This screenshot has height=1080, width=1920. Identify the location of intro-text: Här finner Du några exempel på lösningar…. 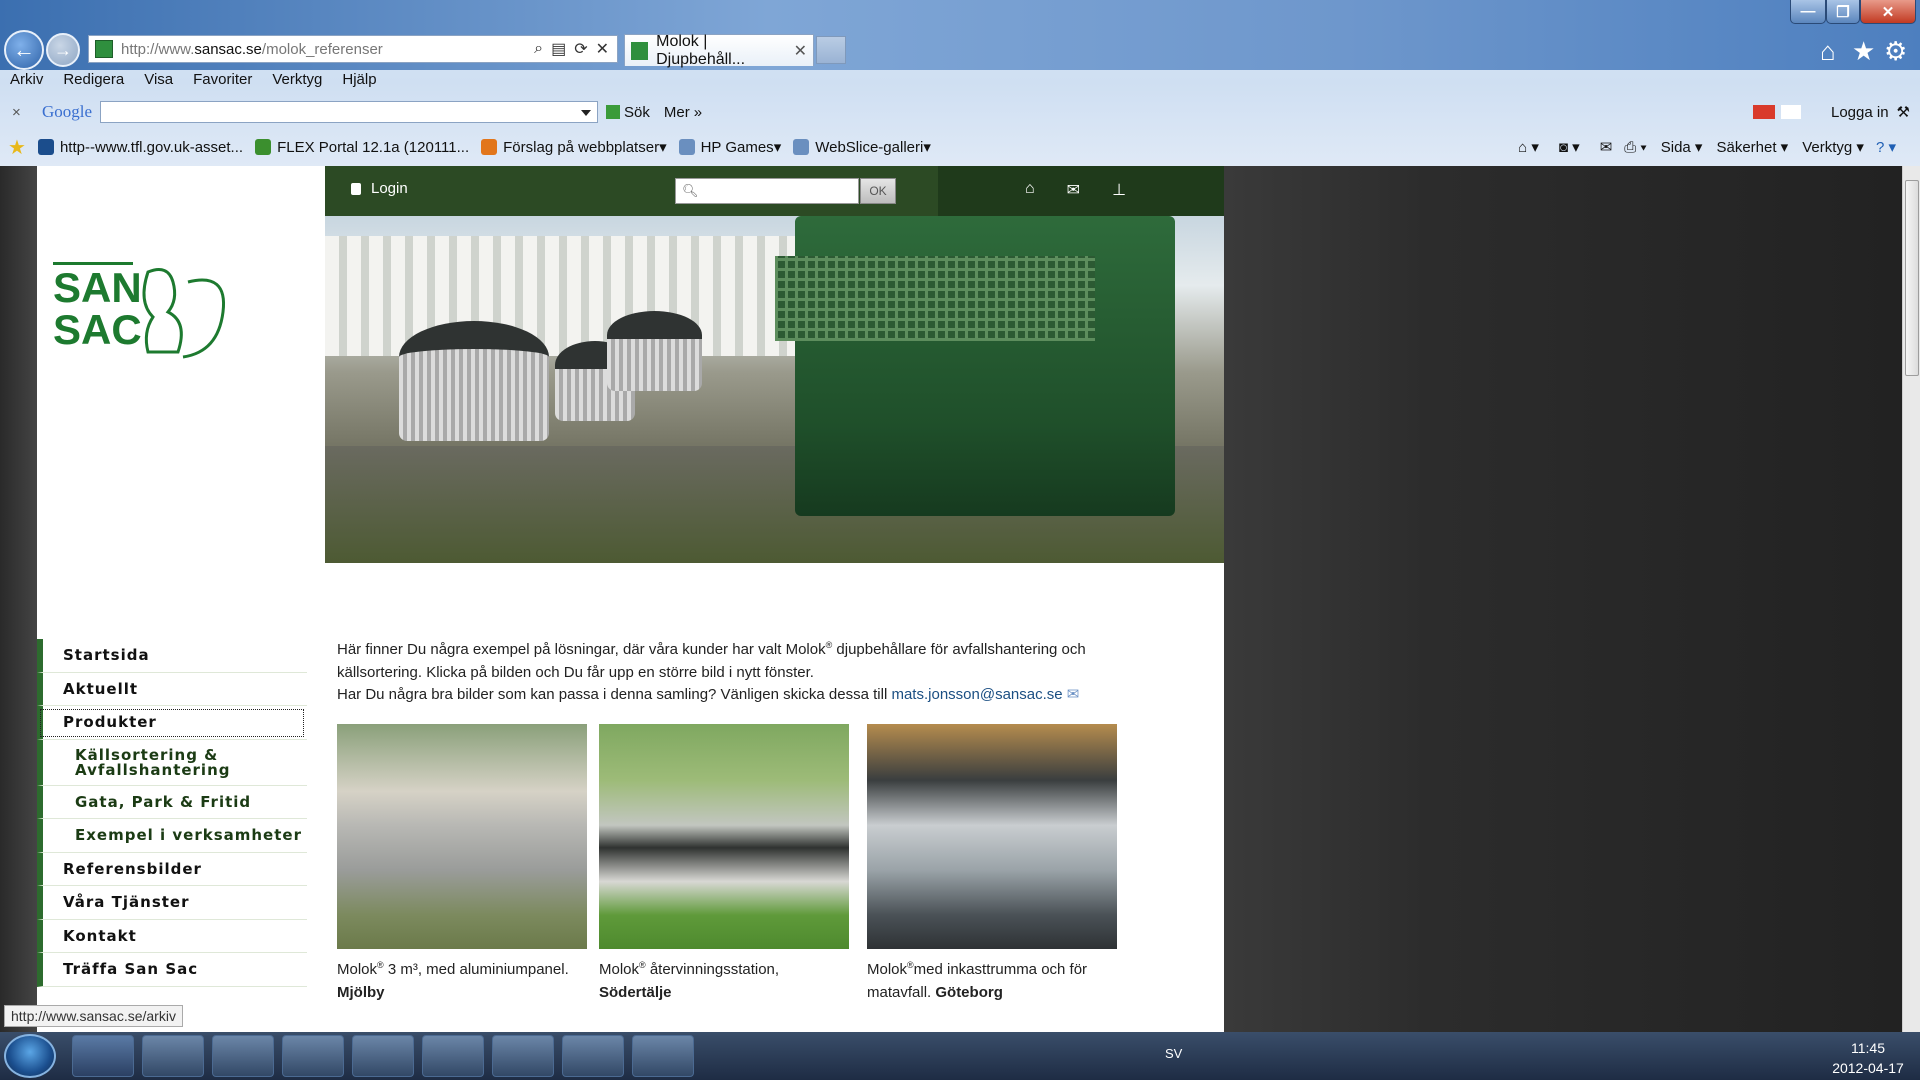
(711, 671).